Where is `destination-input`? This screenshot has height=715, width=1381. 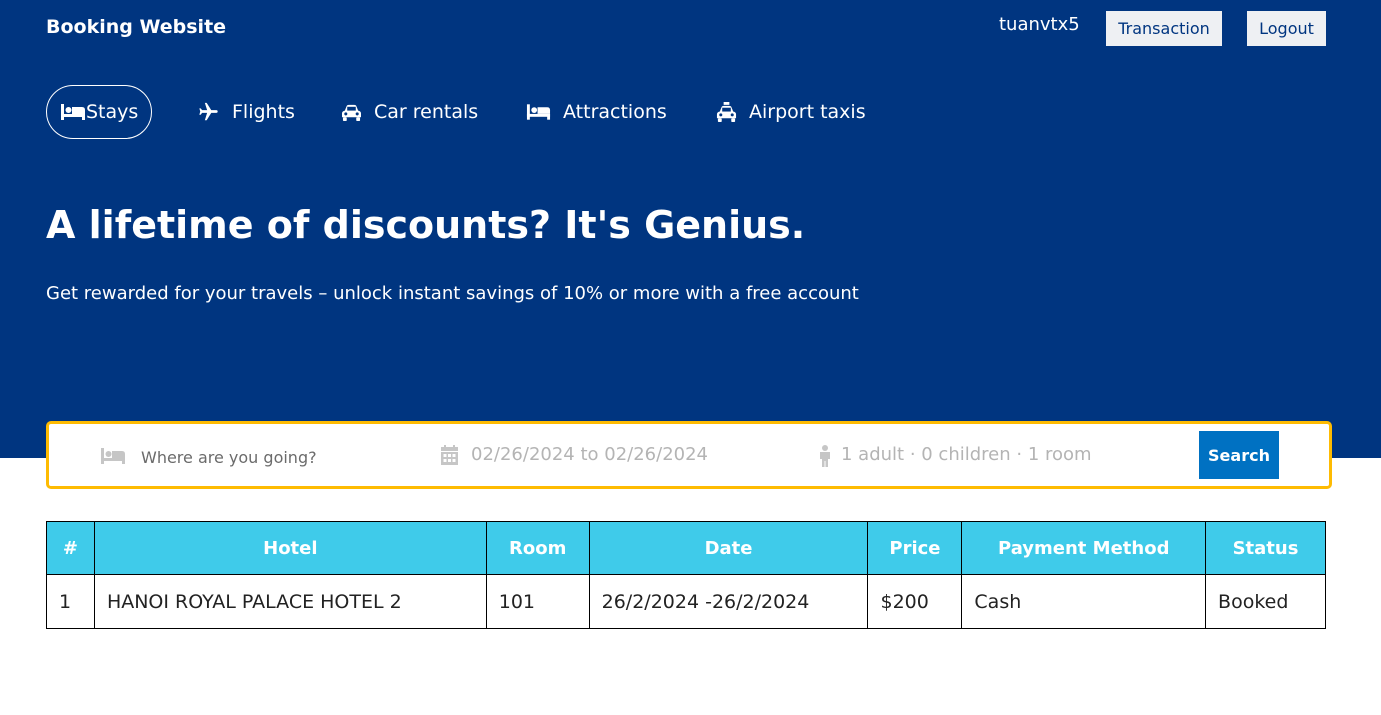
destination-input is located at coordinates (281, 457).